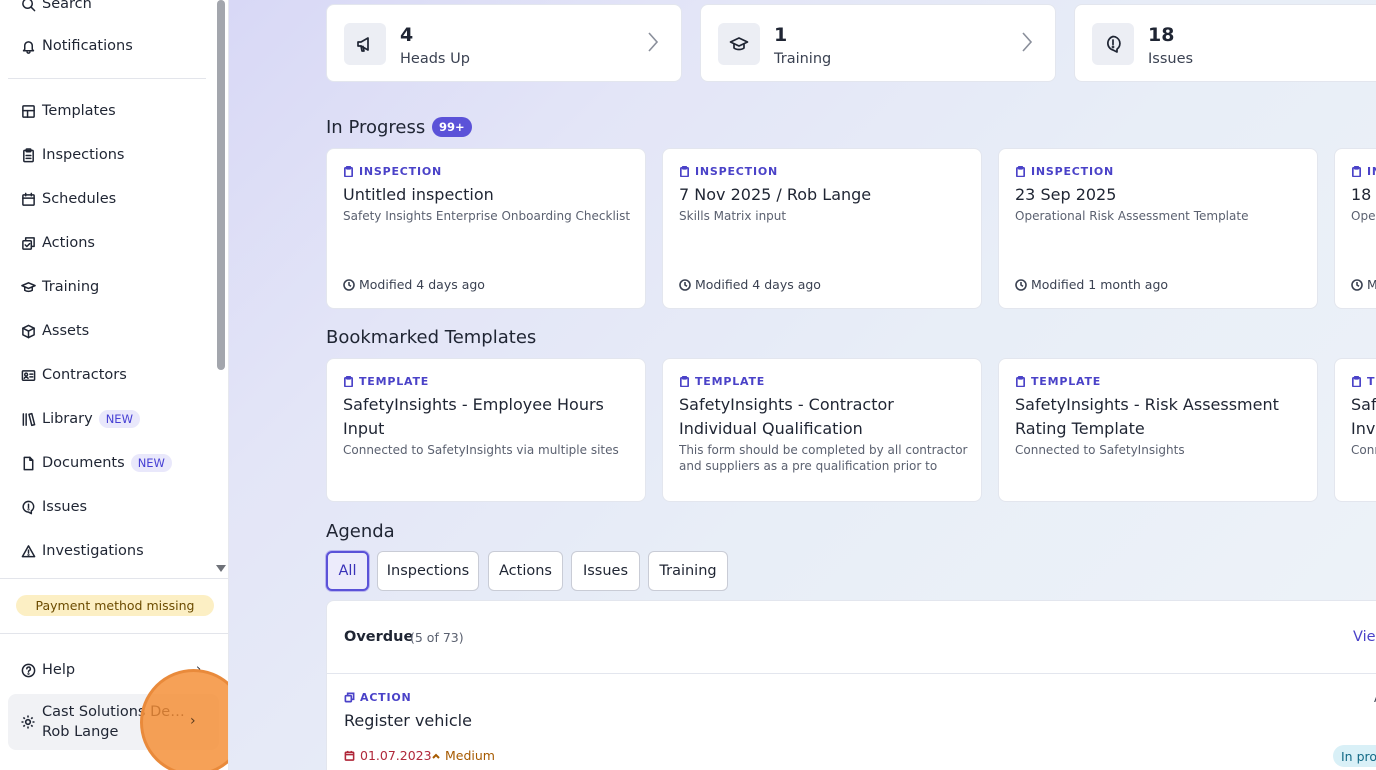 Image resolution: width=1376 pixels, height=770 pixels. Describe the element at coordinates (418, 194) in the screenshot. I see `card-title: Untitled inspection` at that location.